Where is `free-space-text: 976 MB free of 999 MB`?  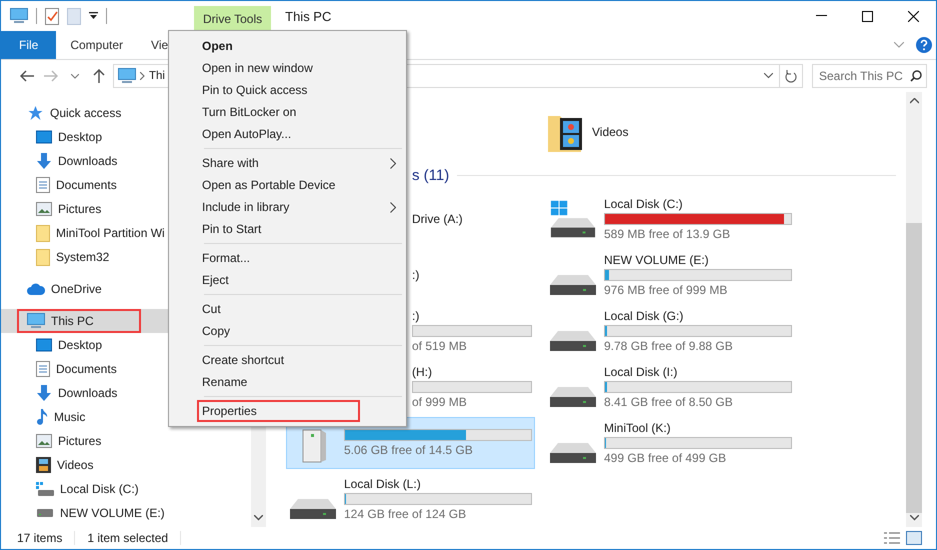
free-space-text: 976 MB free of 999 MB is located at coordinates (666, 290).